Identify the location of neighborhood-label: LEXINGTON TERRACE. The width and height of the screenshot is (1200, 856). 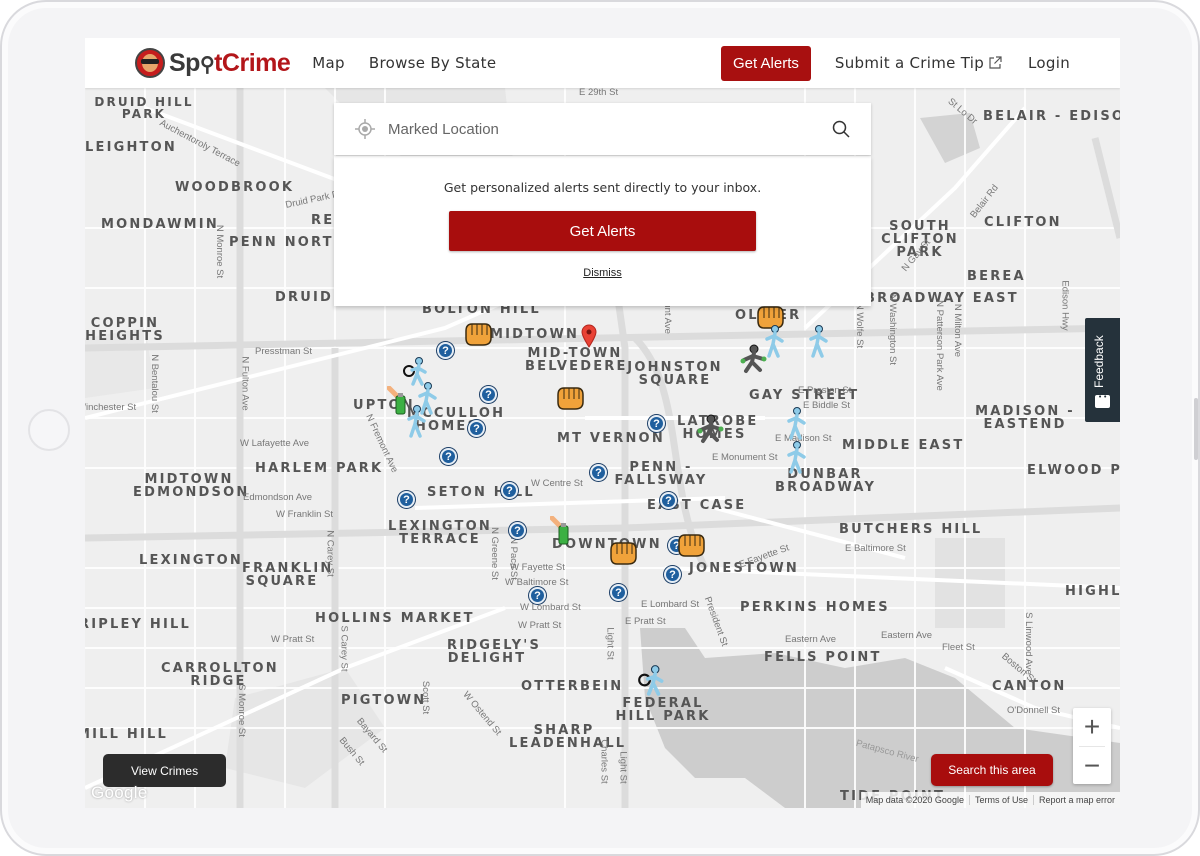
(440, 533).